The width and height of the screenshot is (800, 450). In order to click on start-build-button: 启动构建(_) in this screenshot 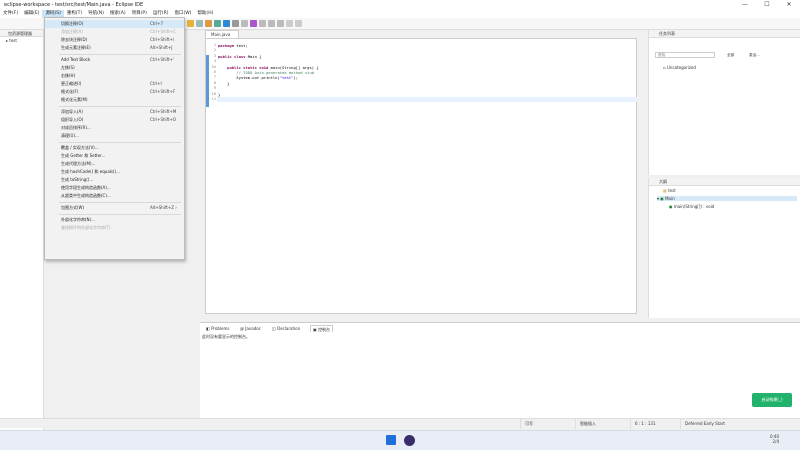, I will do `click(772, 400)`.